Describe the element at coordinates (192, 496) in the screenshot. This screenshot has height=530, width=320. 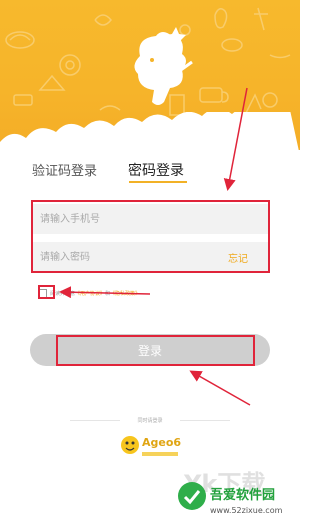
I see `watermark-logo-icon` at that location.